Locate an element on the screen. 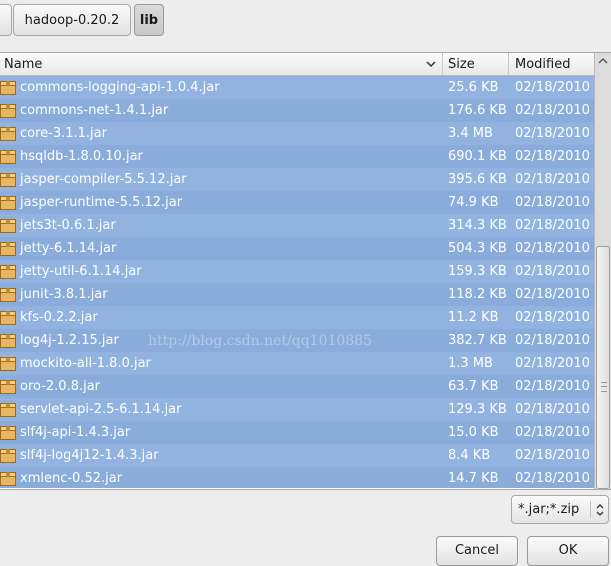  file-row: slf4j-log4j12-1.4.3.jar 8.4 KB 02/18/2010 is located at coordinates (297, 455).